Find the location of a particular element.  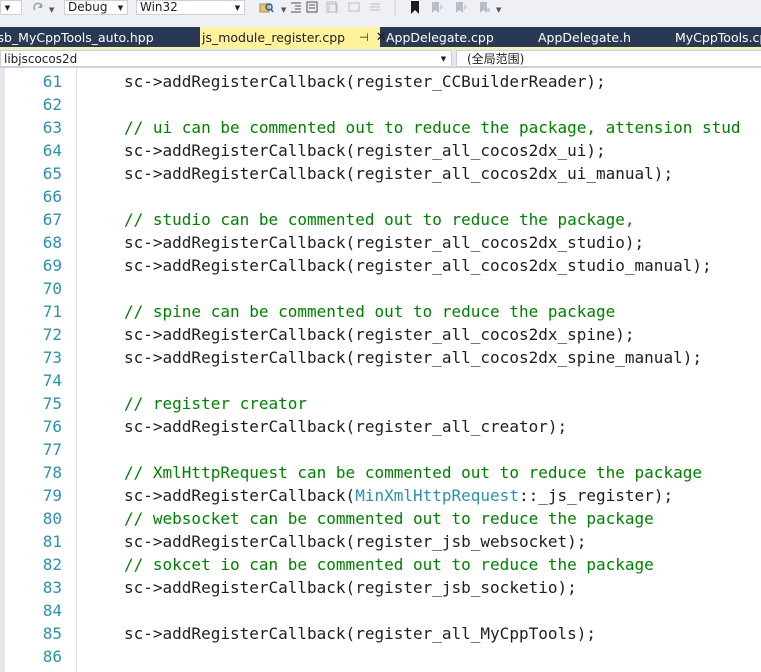

uncomment-icon is located at coordinates (354, 7).